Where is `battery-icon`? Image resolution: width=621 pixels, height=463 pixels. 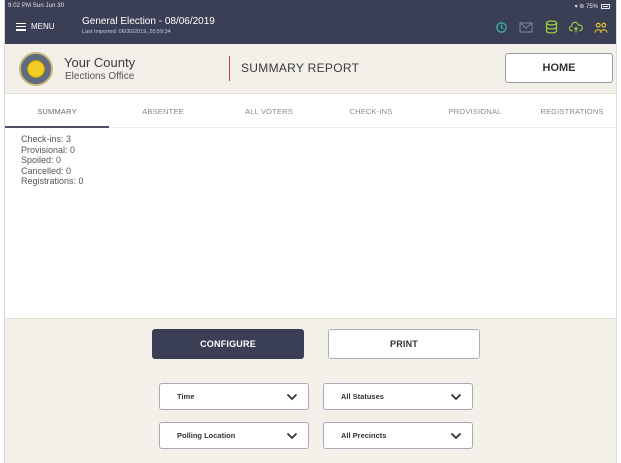 battery-icon is located at coordinates (605, 6).